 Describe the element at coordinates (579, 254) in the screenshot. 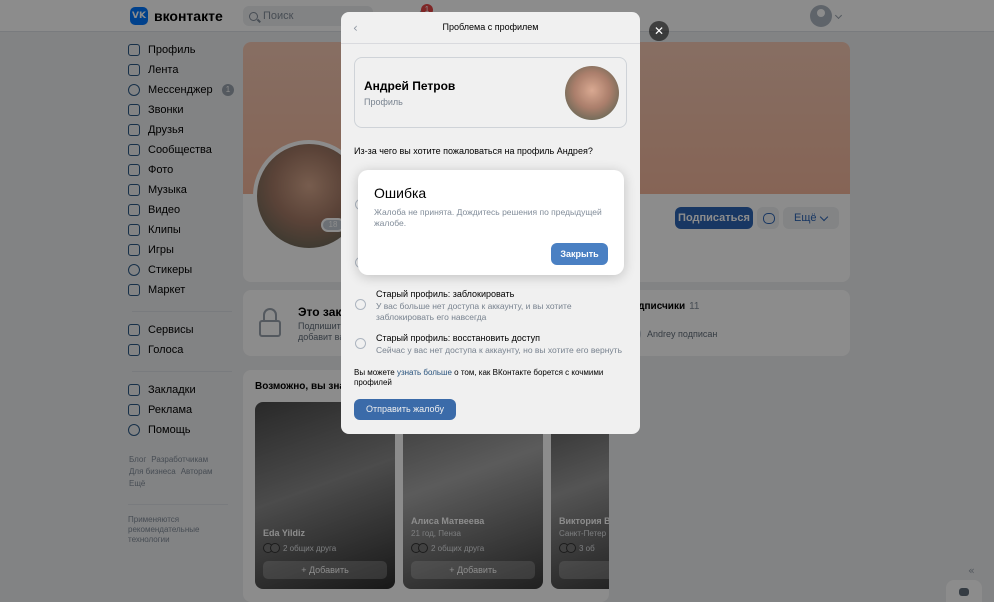

I see `close-button: Закрыть` at that location.